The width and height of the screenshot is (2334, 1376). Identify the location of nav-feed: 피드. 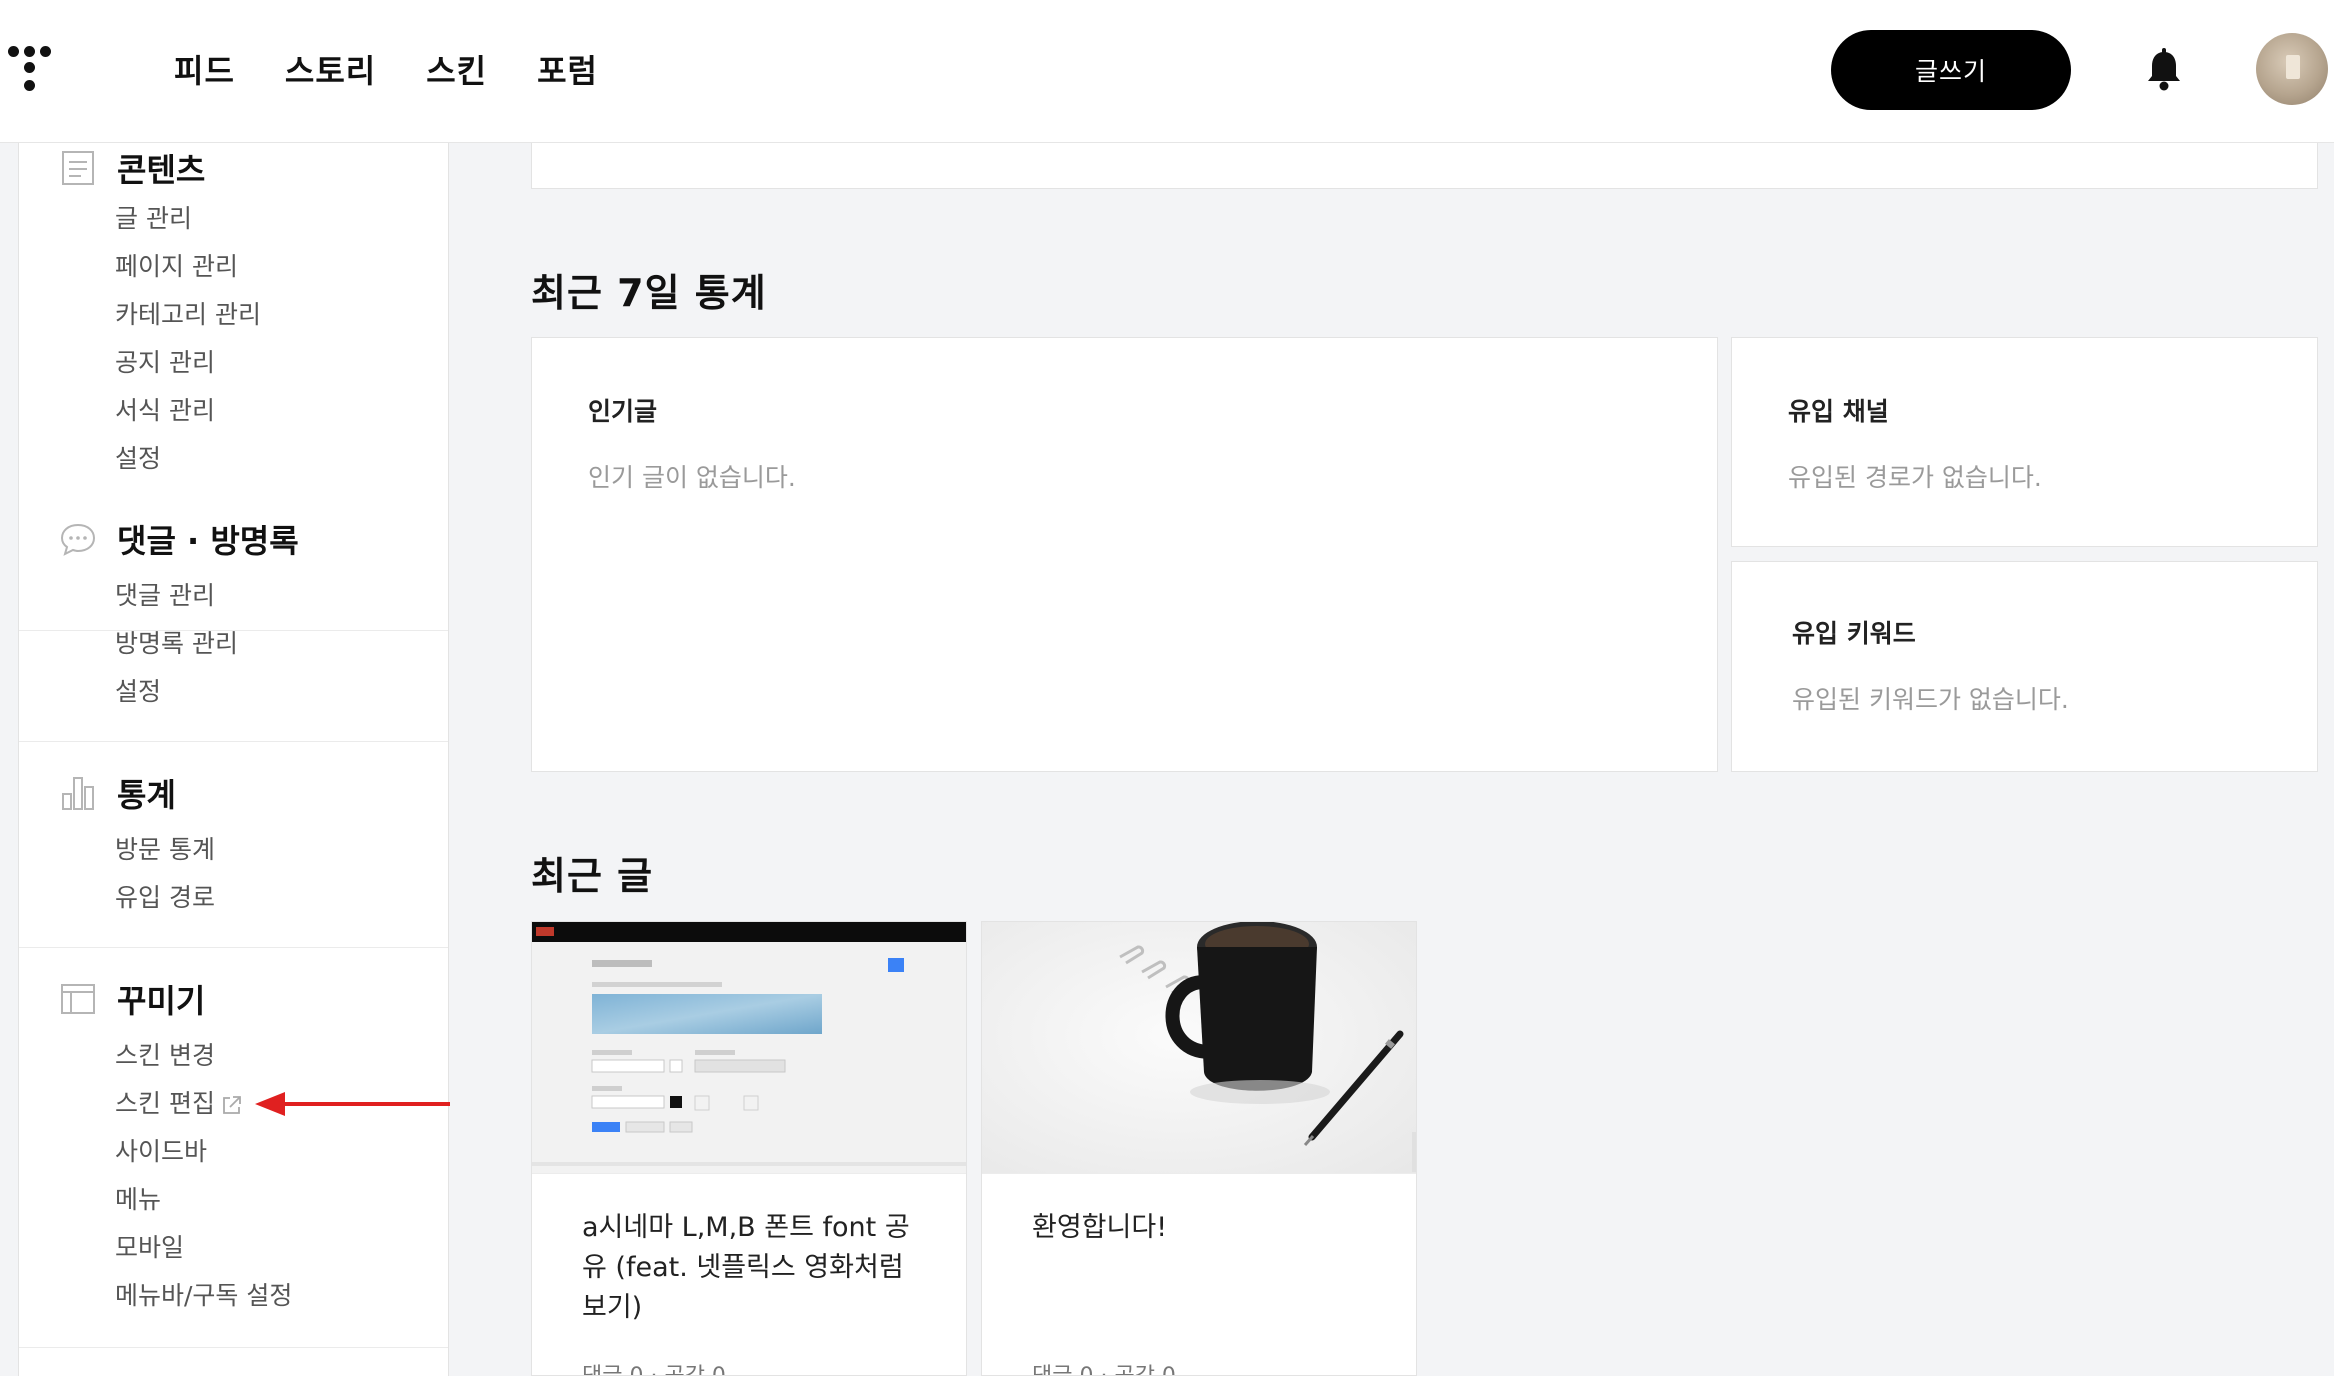
(204, 69).